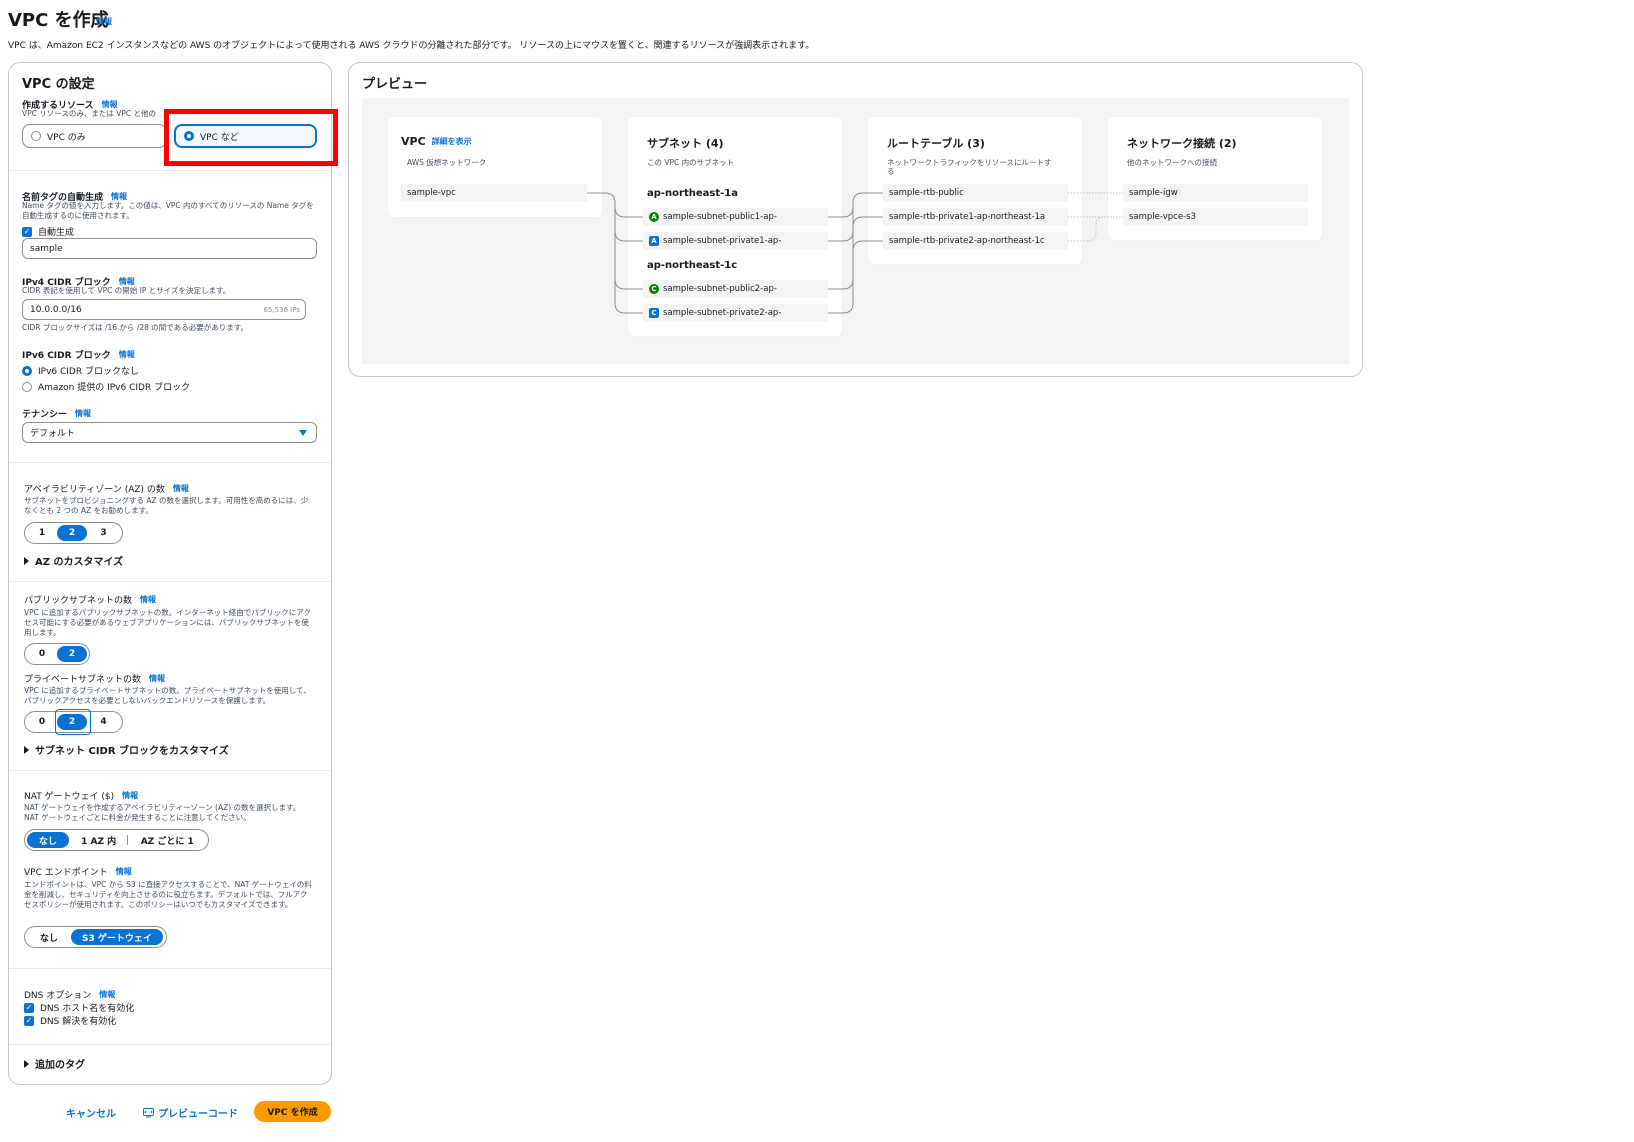 The image size is (1634, 1142). Describe the element at coordinates (79, 562) in the screenshot. I see `az-customize-label: AZ のカスタマイズ` at that location.